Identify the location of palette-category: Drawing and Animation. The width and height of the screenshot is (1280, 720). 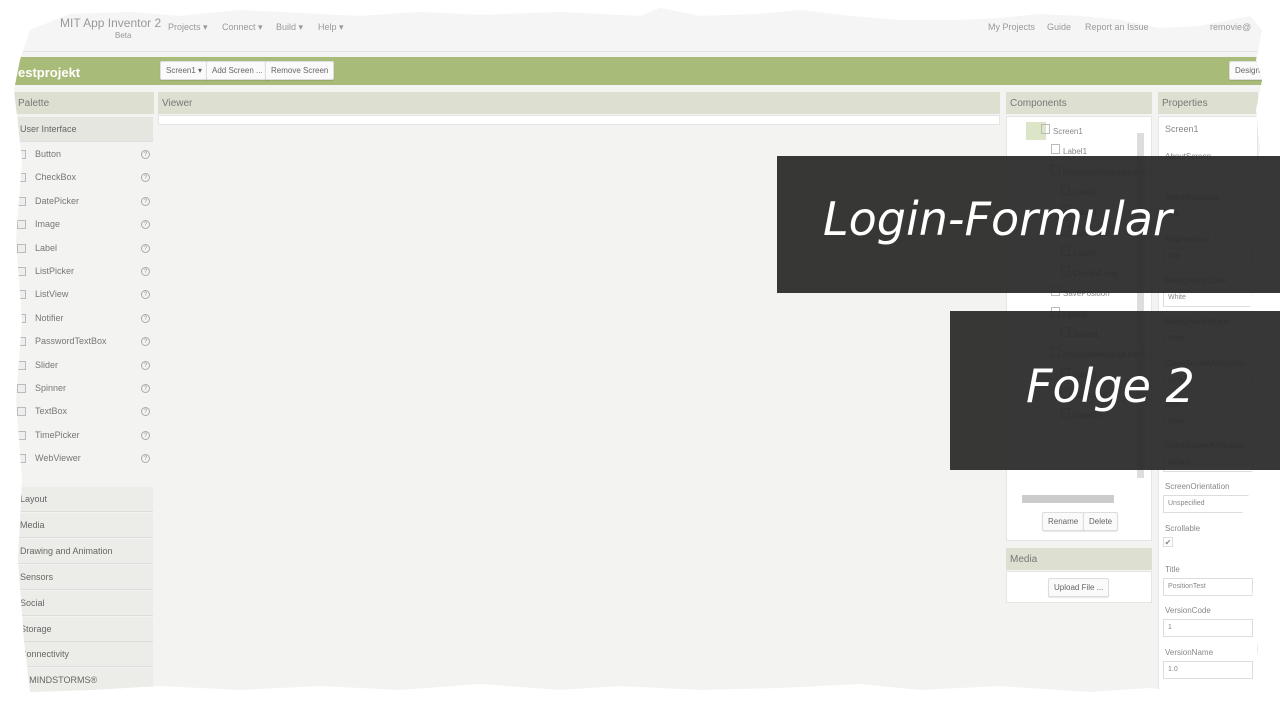
(85, 551).